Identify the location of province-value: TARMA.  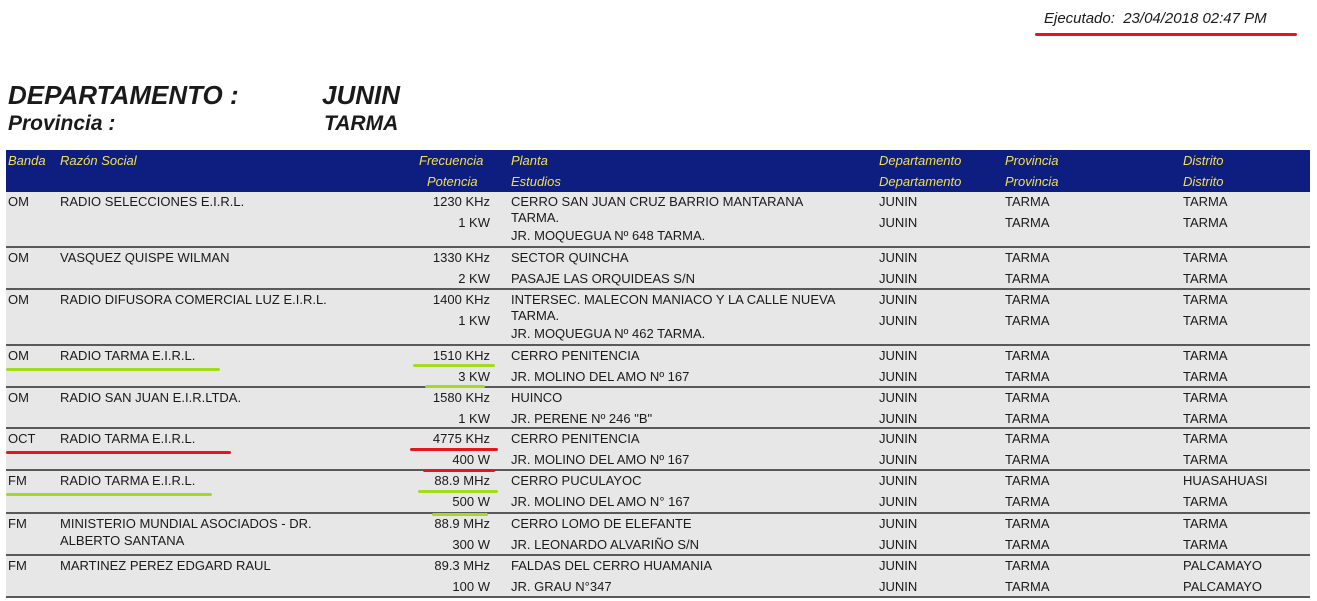
(361, 123).